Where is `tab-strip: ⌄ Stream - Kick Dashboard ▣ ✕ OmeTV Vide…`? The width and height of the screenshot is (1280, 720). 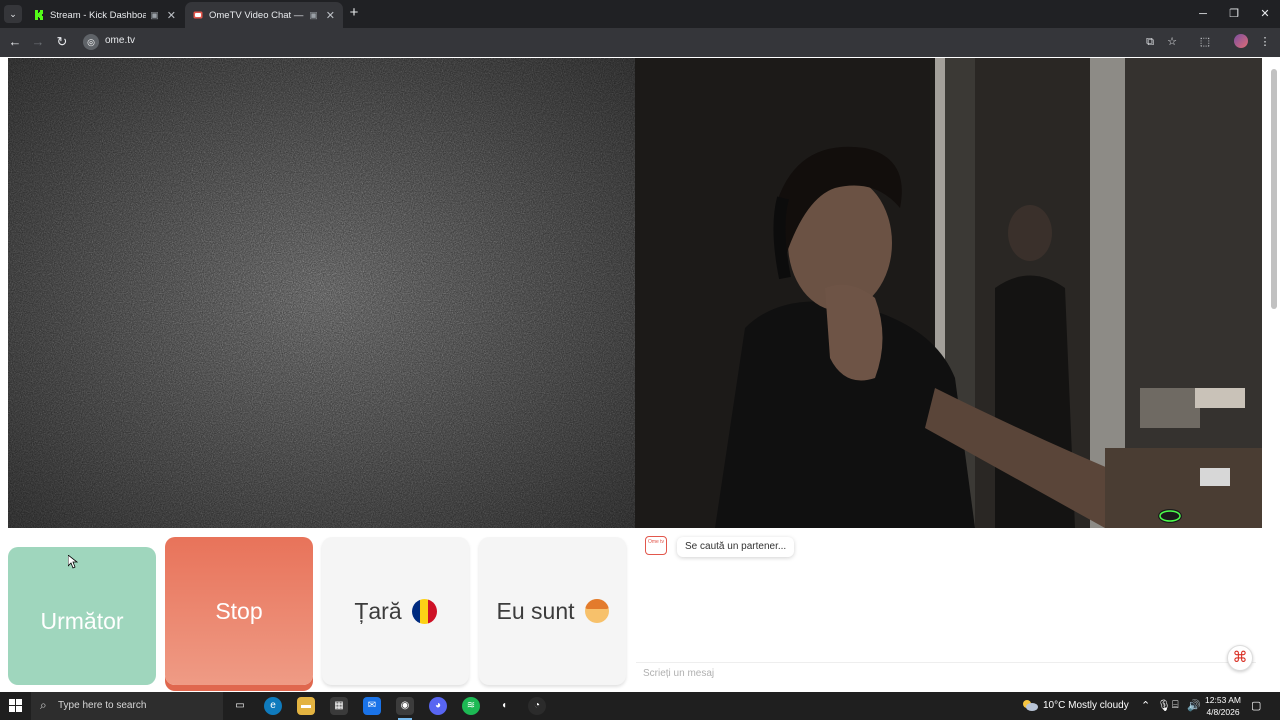 tab-strip: ⌄ Stream - Kick Dashboard ▣ ✕ OmeTV Vide… is located at coordinates (640, 14).